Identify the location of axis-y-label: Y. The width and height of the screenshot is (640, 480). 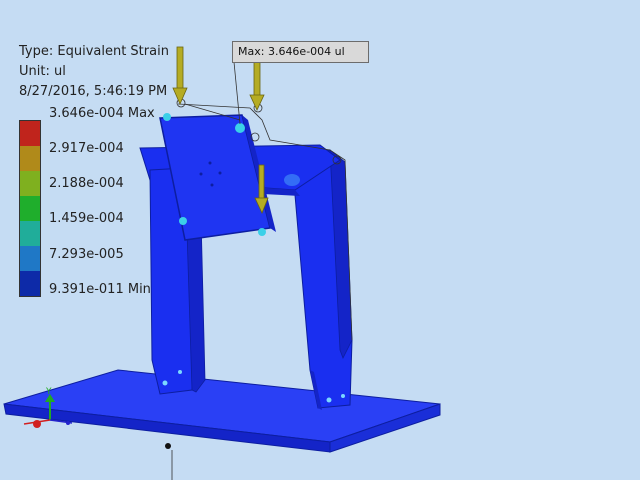
(48, 392).